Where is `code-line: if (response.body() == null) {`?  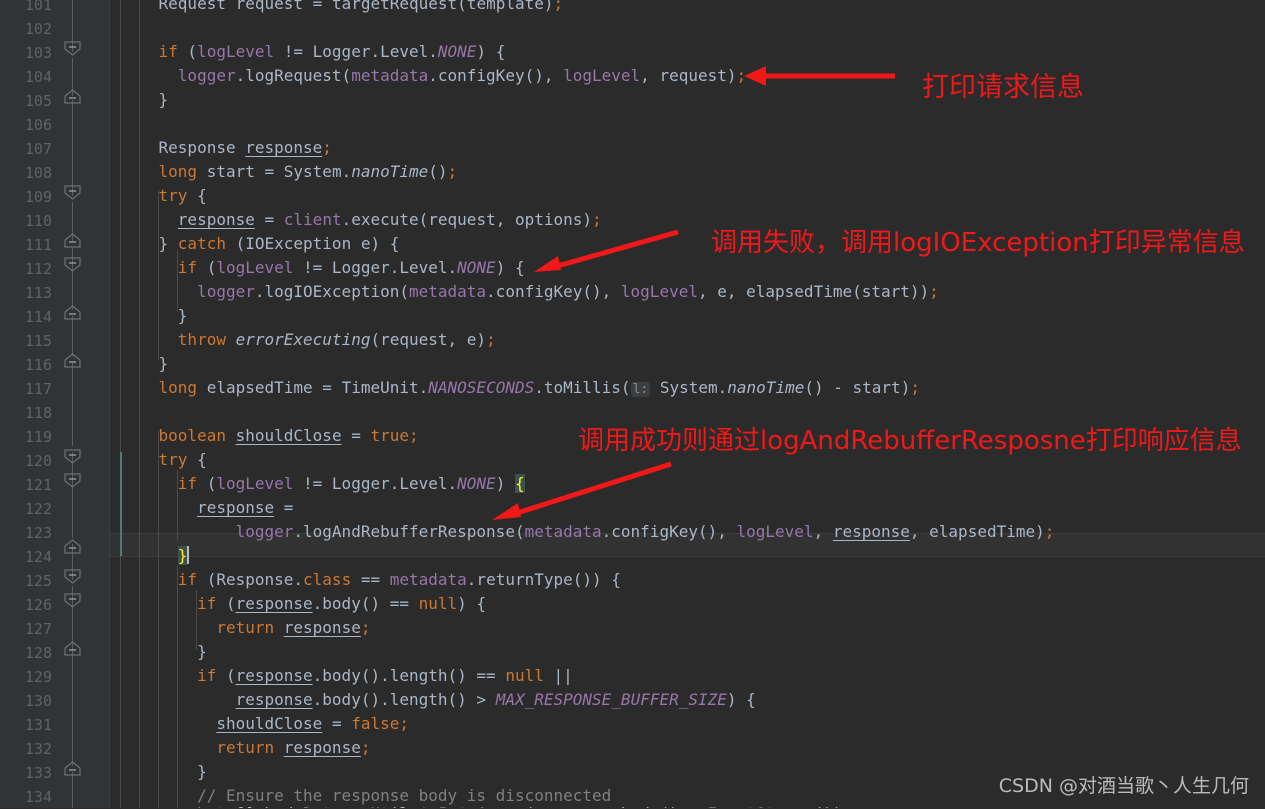 code-line: if (response.body() == null) { is located at coordinates (687, 604).